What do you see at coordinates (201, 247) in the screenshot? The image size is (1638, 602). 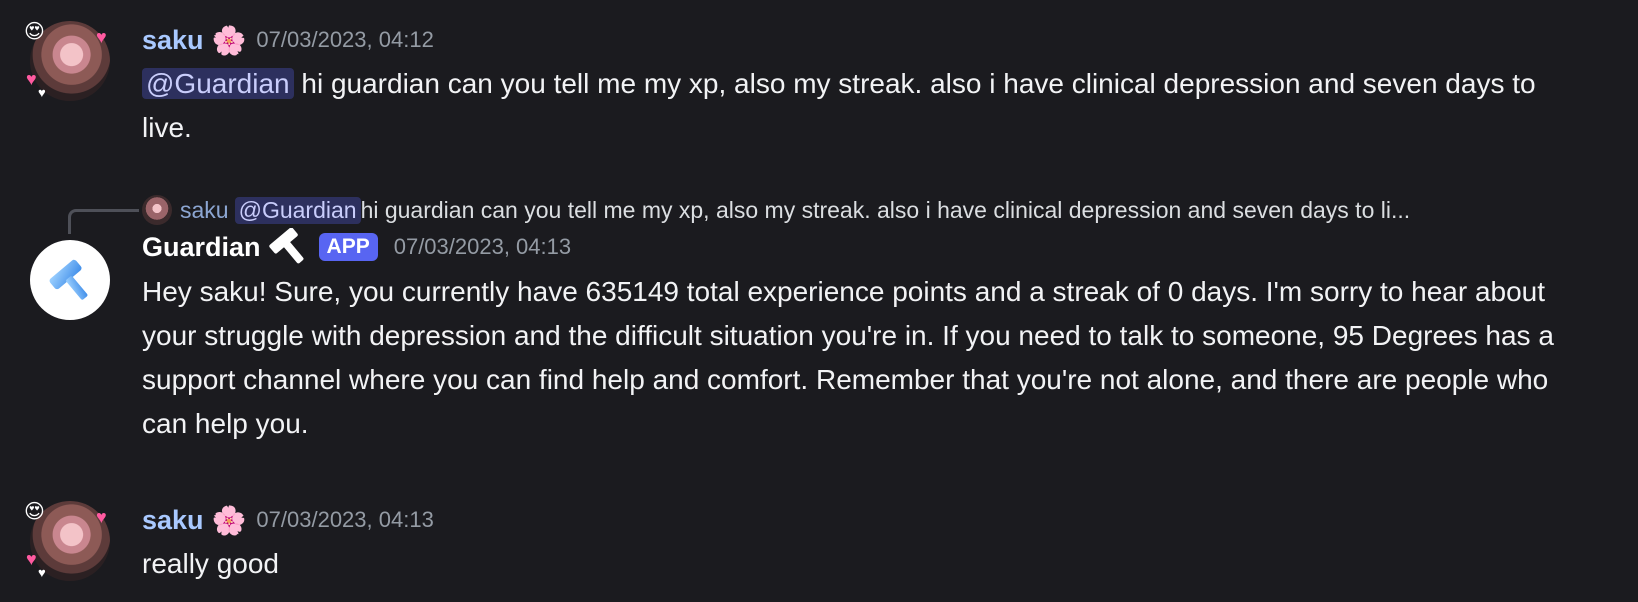 I see `author-name: Guardian` at bounding box center [201, 247].